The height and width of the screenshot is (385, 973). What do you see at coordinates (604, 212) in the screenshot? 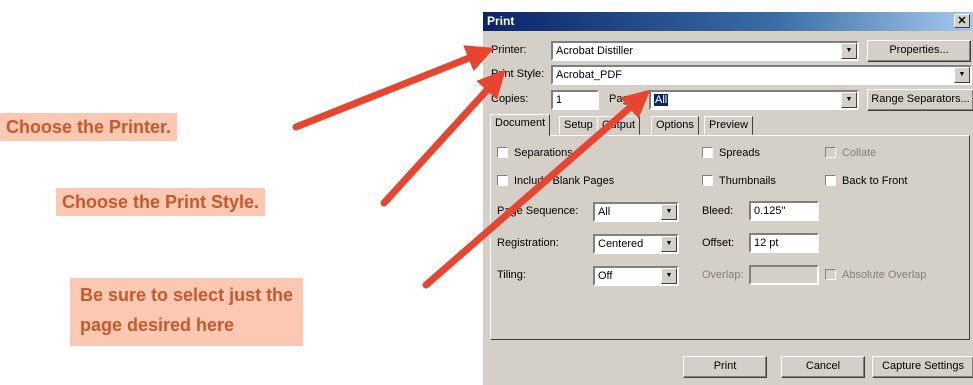
I see `page-sequence-value: All` at bounding box center [604, 212].